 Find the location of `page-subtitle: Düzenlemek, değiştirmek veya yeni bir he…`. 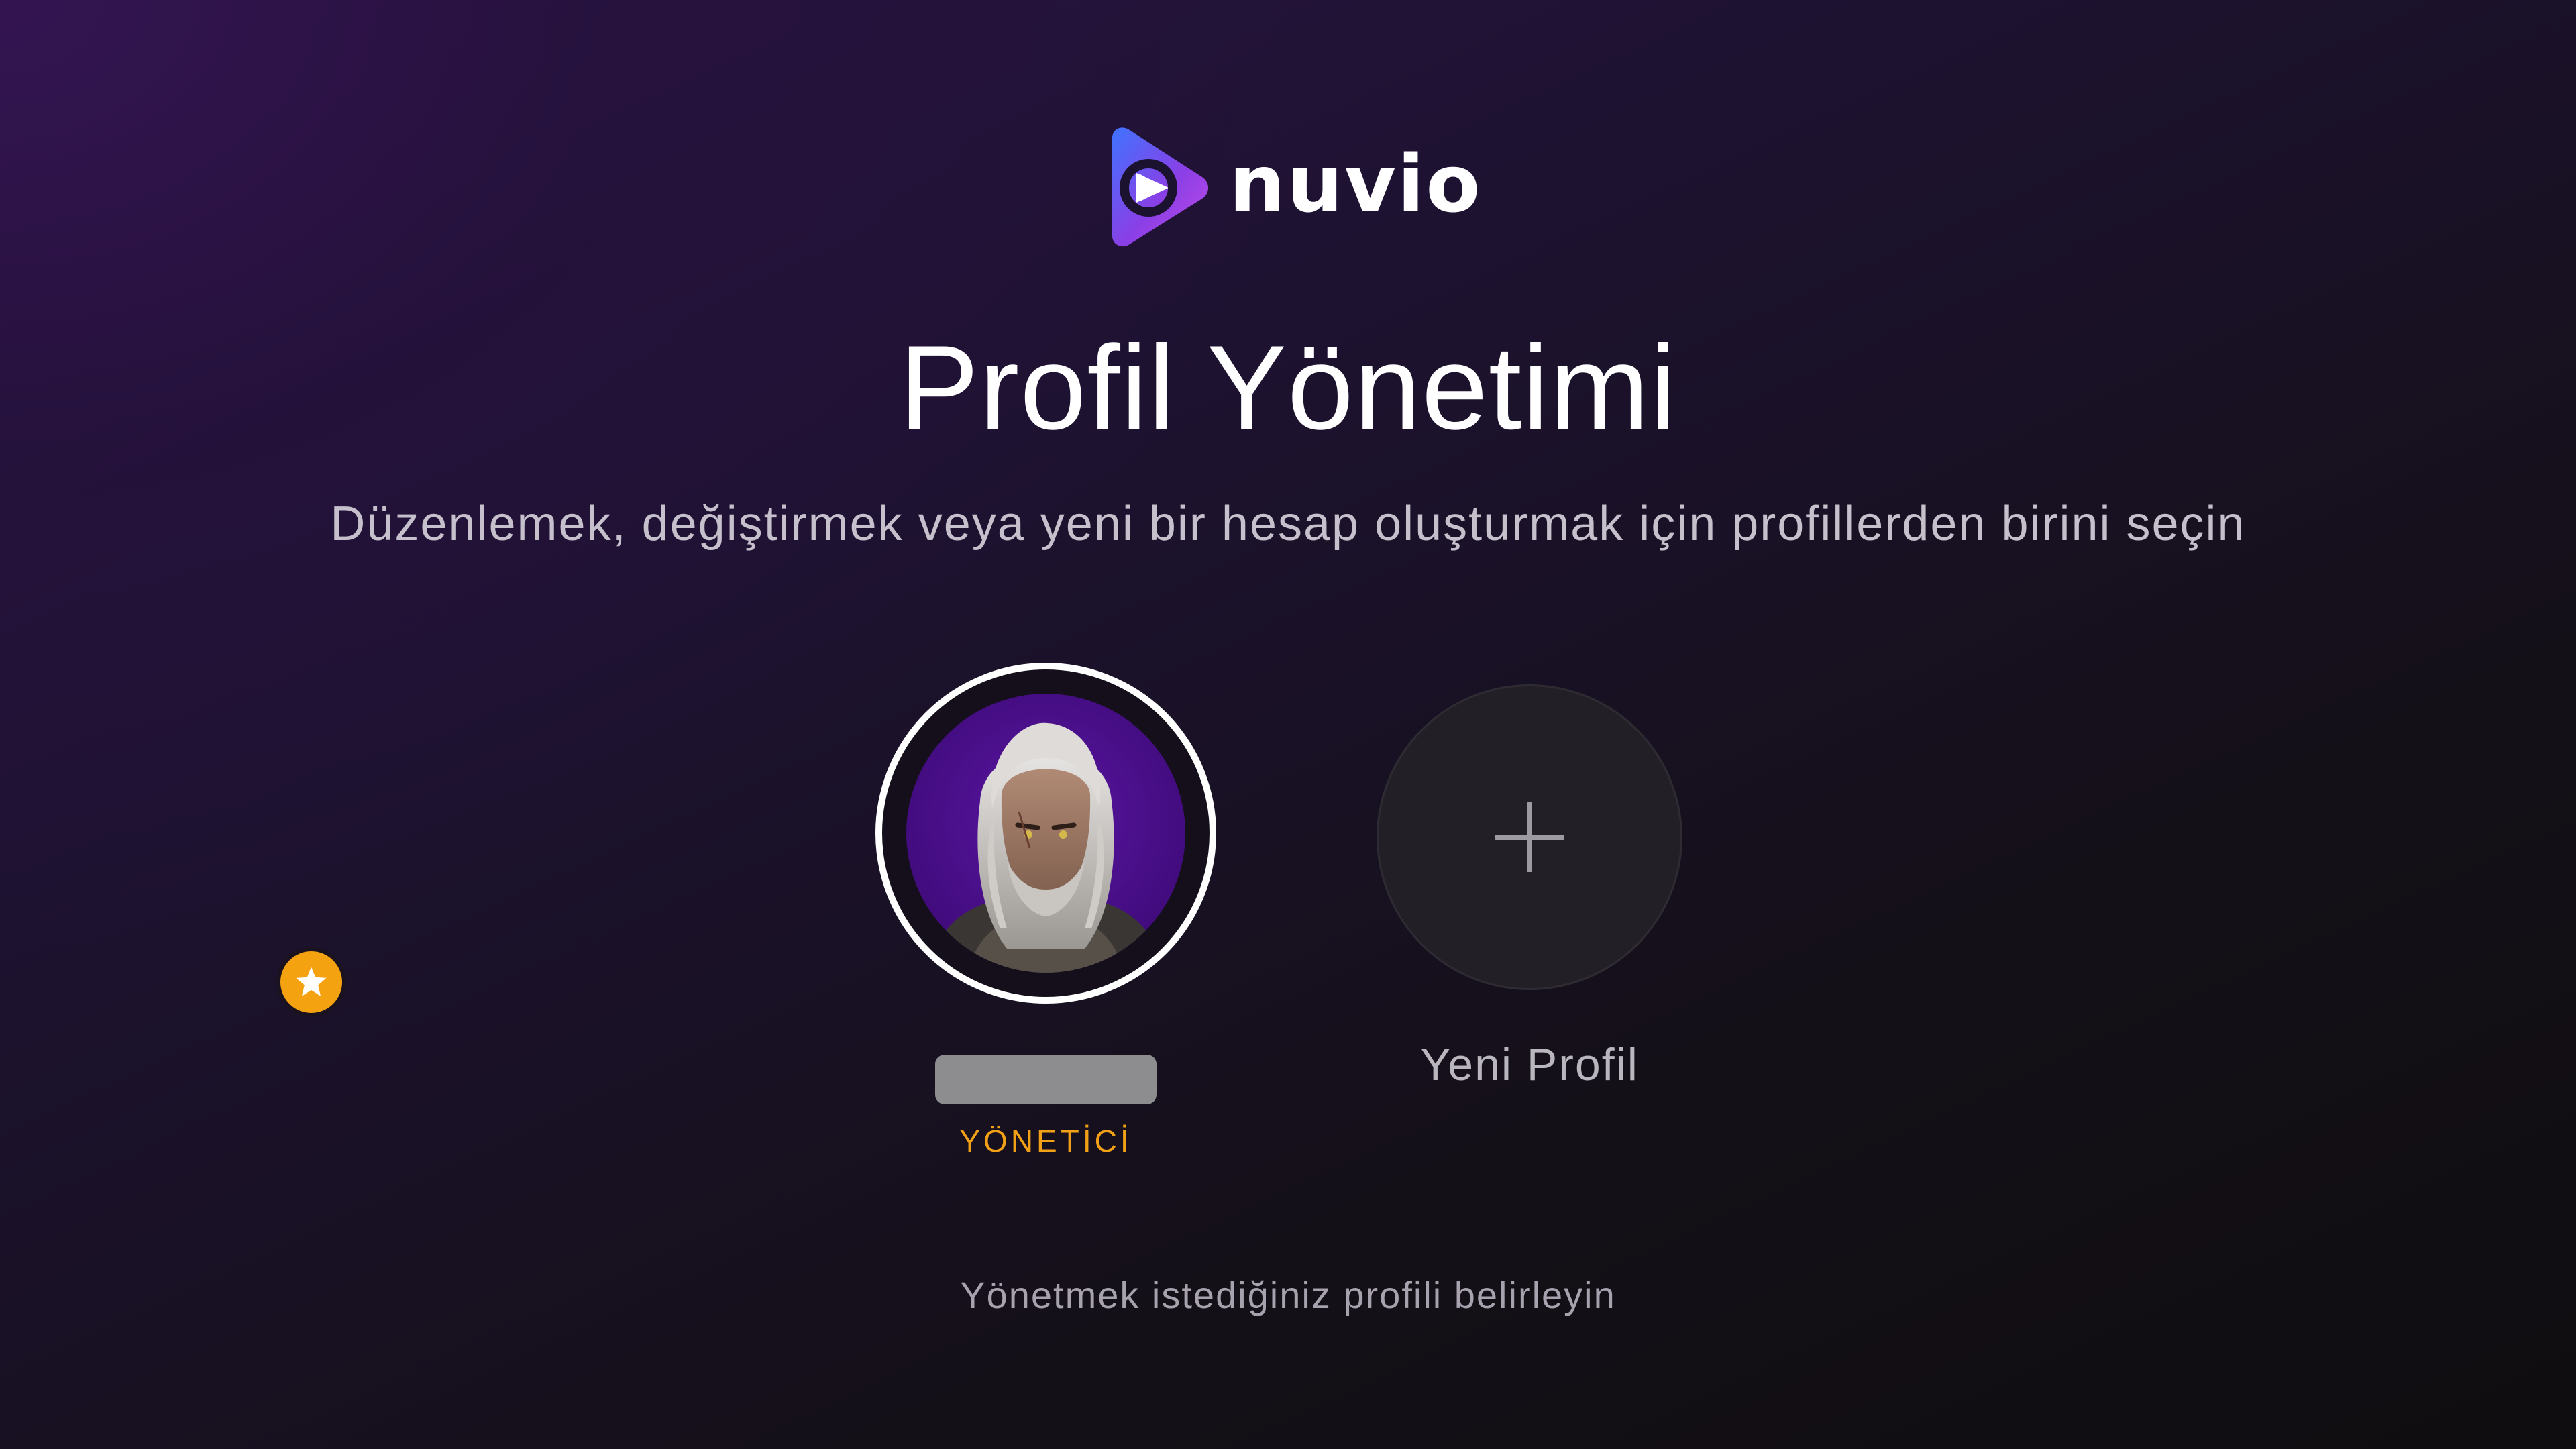

page-subtitle: Düzenlemek, değiştirmek veya yeni bir he… is located at coordinates (1288, 524).